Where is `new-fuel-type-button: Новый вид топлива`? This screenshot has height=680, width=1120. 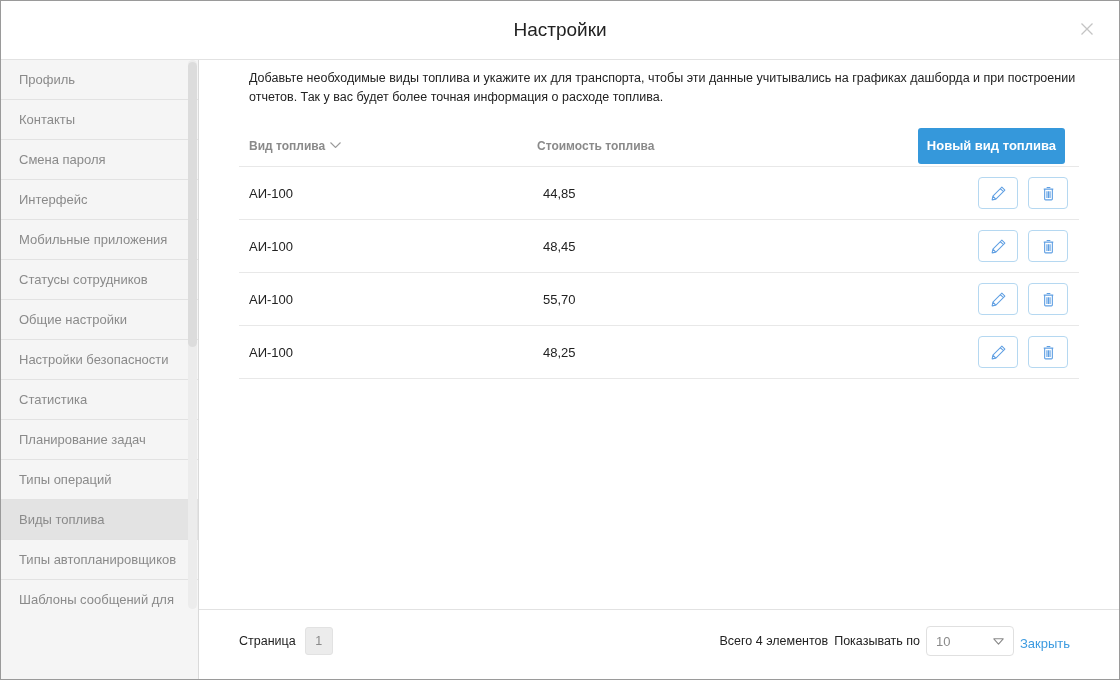
new-fuel-type-button: Новый вид топлива is located at coordinates (991, 145).